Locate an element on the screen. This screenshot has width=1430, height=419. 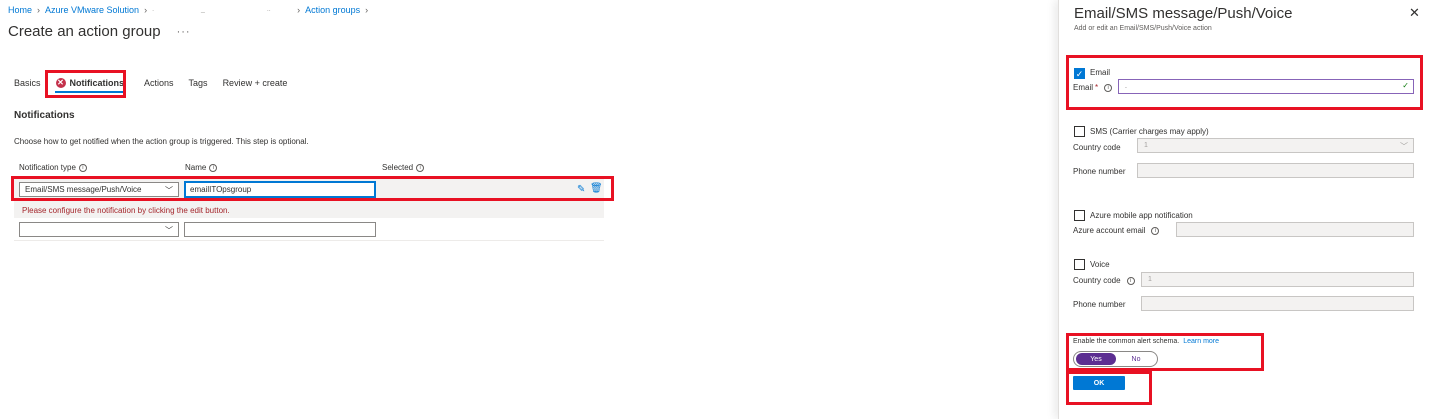
page-title: Create an action group is located at coordinates (84, 31).